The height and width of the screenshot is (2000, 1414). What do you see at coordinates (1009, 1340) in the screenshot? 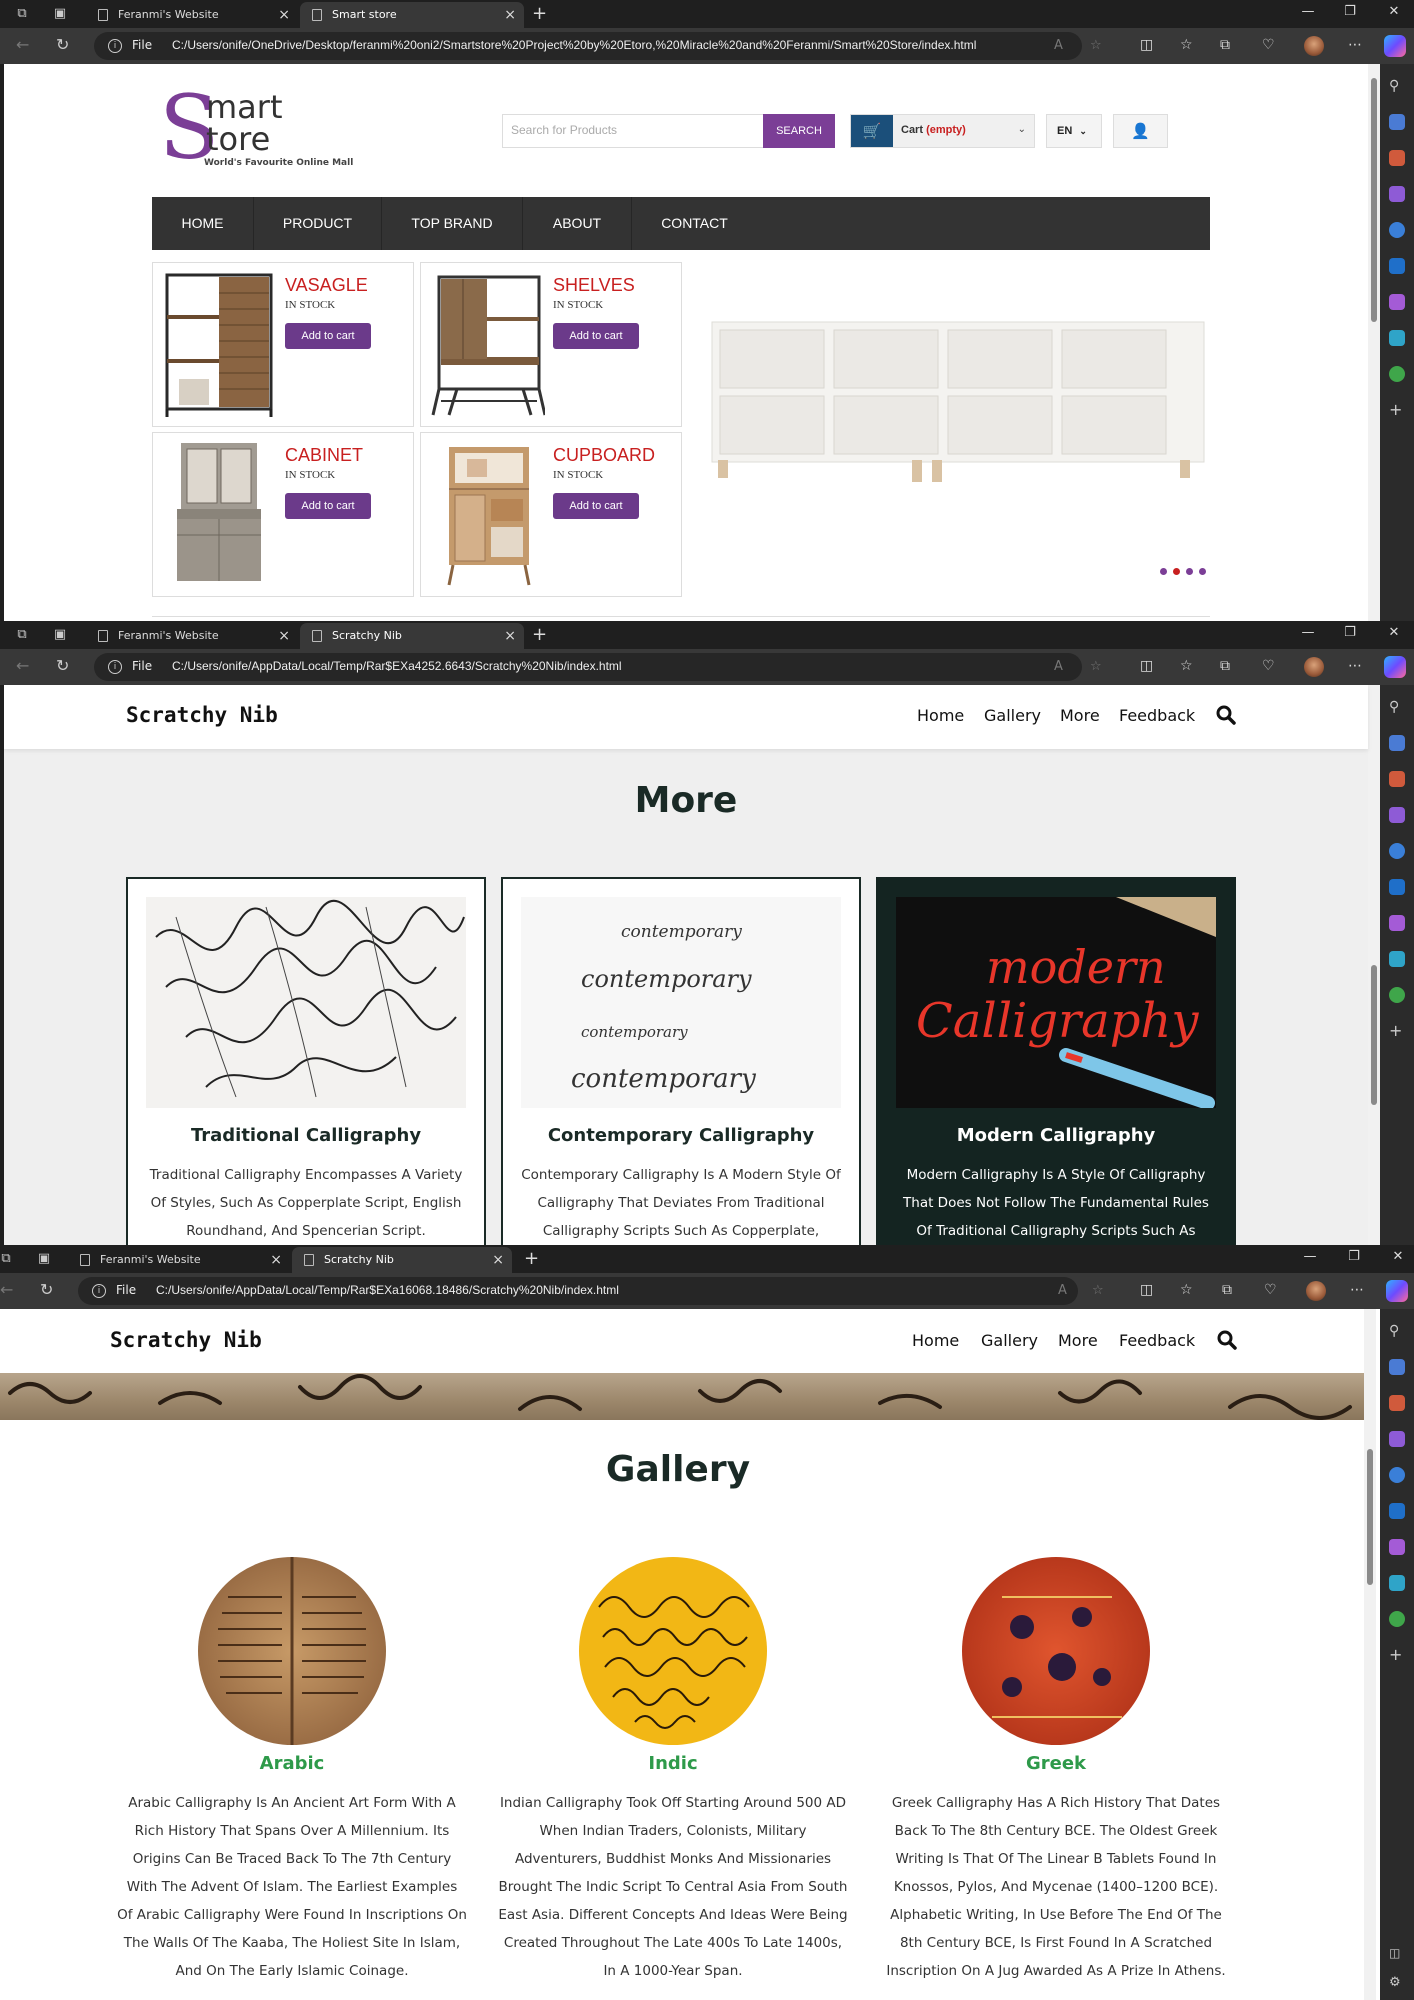
I see `nav-gallery: Gallery` at bounding box center [1009, 1340].